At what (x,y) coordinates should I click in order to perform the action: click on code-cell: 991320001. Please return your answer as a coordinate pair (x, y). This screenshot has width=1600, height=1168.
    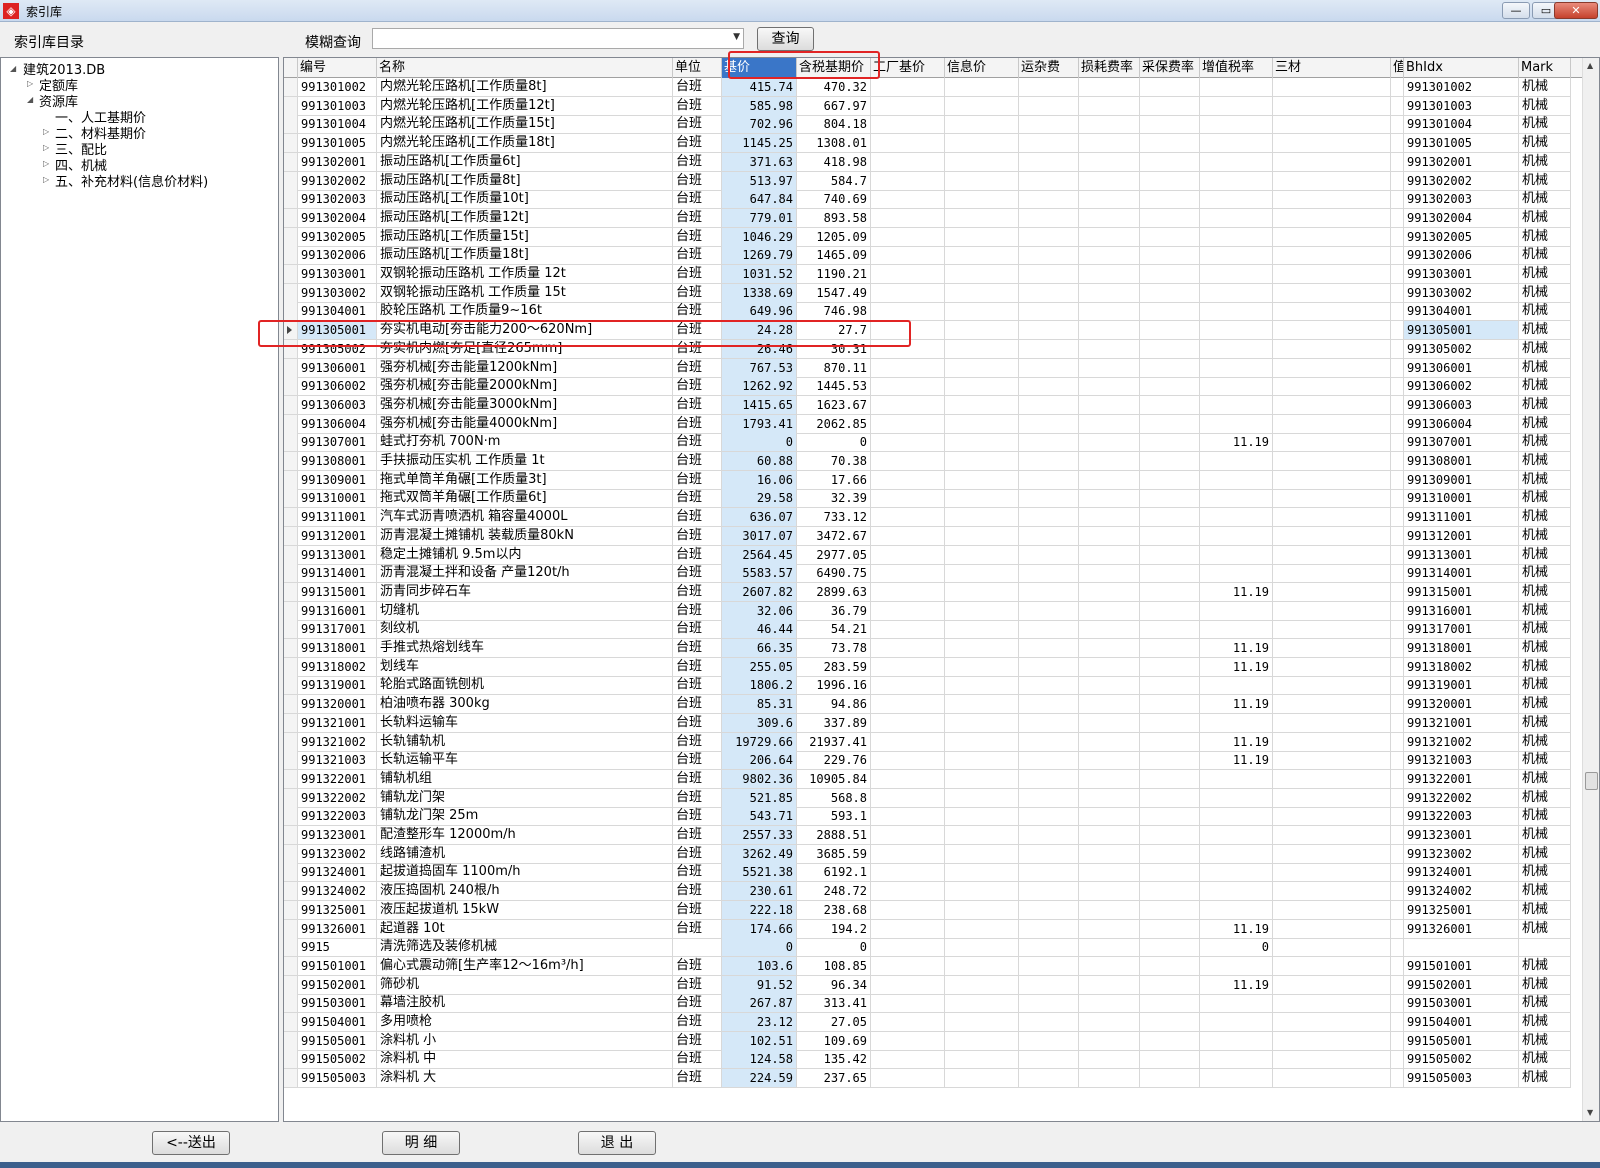
    Looking at the image, I should click on (337, 705).